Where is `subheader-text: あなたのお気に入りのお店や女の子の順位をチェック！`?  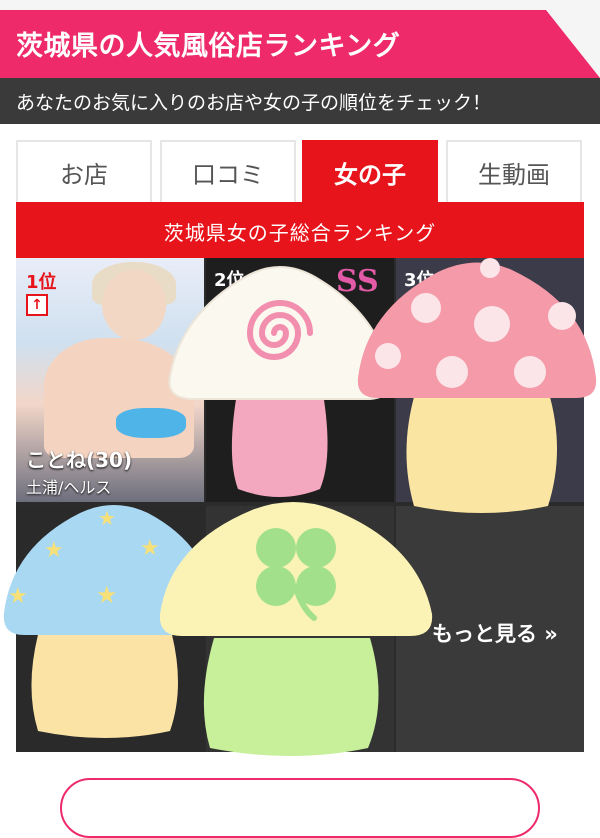 subheader-text: あなたのお気に入りのお店や女の子の順位をチェック！ is located at coordinates (254, 103).